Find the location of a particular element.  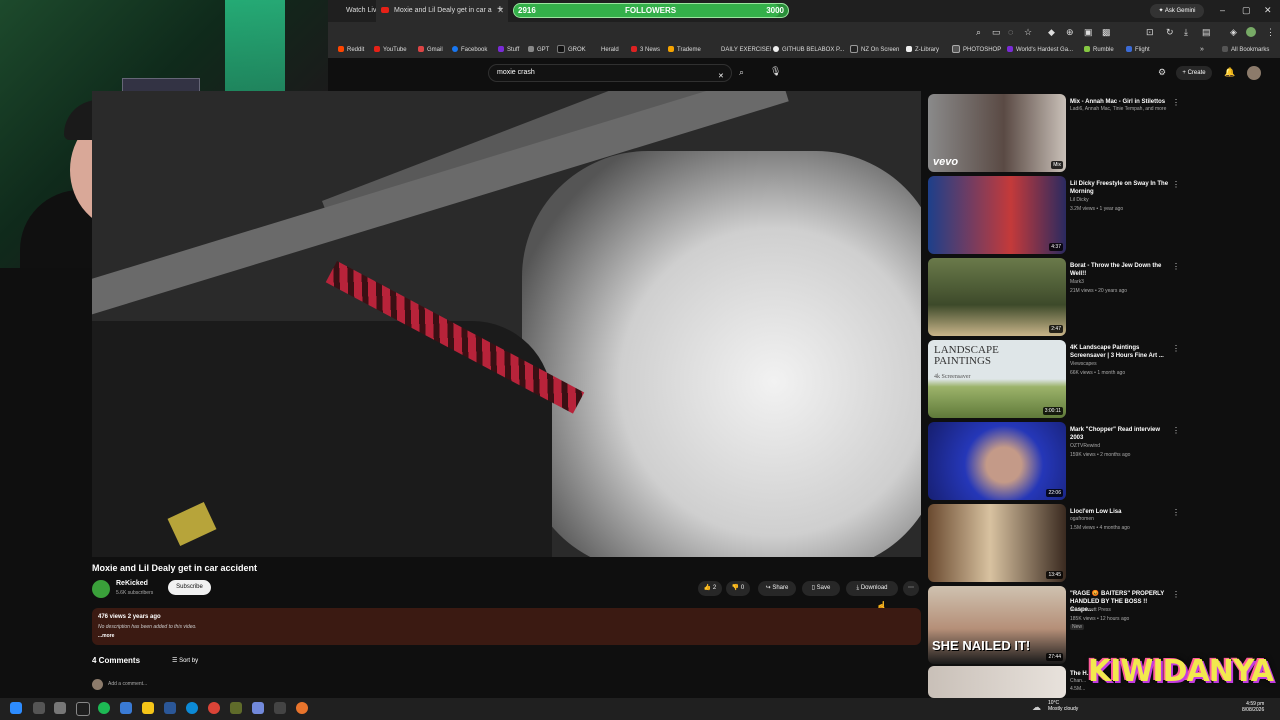

bookmark-gpt: GPT is located at coordinates (538, 50).